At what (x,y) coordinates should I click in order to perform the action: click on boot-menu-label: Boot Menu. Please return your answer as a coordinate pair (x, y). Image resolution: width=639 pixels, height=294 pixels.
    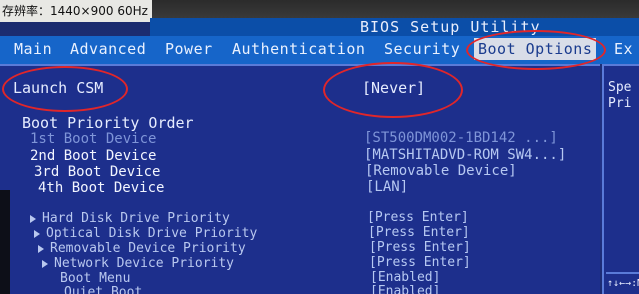
    Looking at the image, I should click on (95, 278).